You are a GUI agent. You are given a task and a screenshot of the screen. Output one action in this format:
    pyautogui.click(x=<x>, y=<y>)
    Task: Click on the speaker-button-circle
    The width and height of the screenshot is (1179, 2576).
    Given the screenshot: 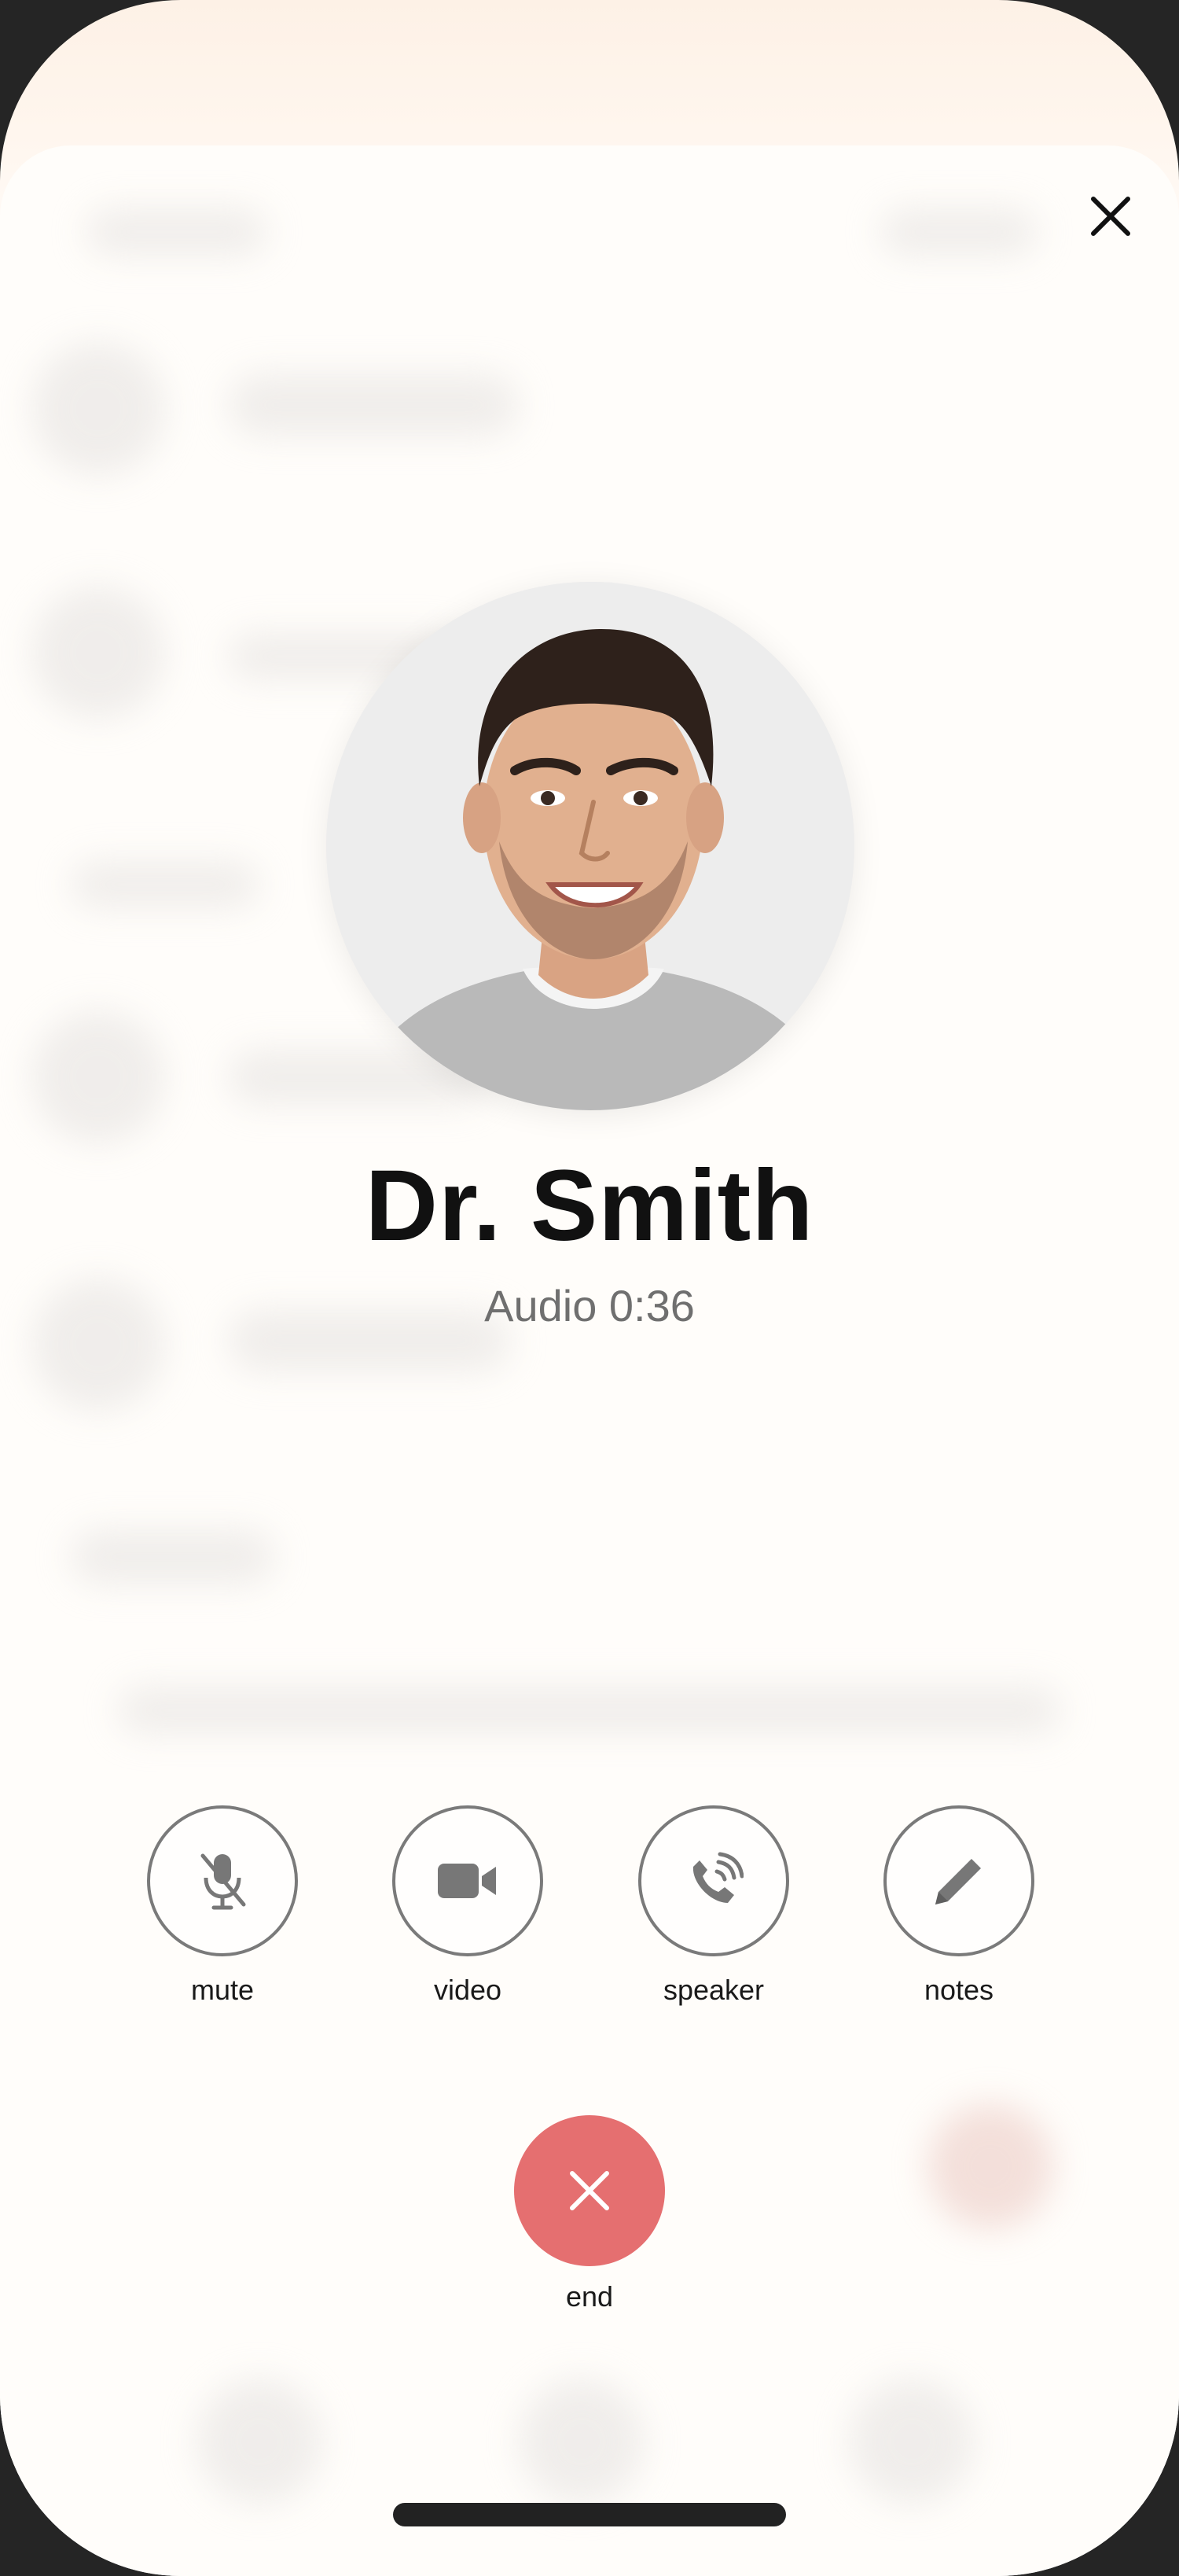 What is the action you would take?
    pyautogui.click(x=713, y=1881)
    